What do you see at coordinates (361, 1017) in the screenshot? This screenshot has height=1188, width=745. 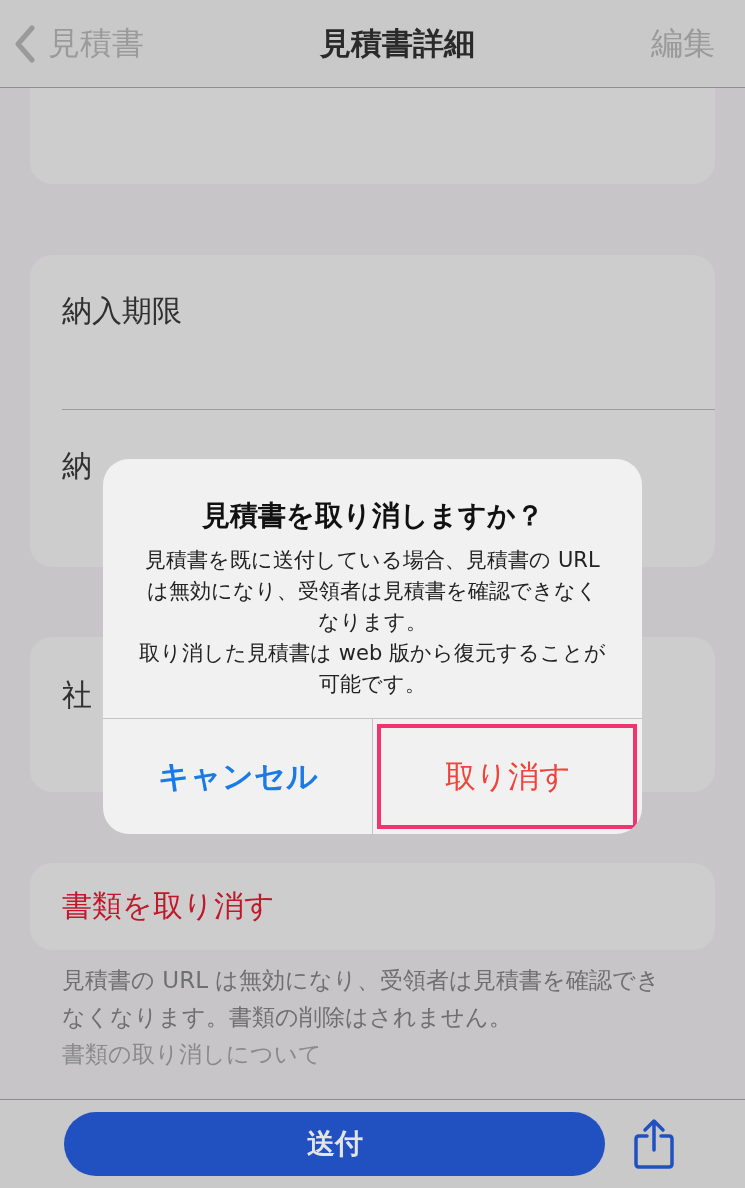 I see `footnote-text: 見積書の URL は無効になり、受領者は見積書を確認できなくなります。書類の削除はされません。 書類の取り消しについて` at bounding box center [361, 1017].